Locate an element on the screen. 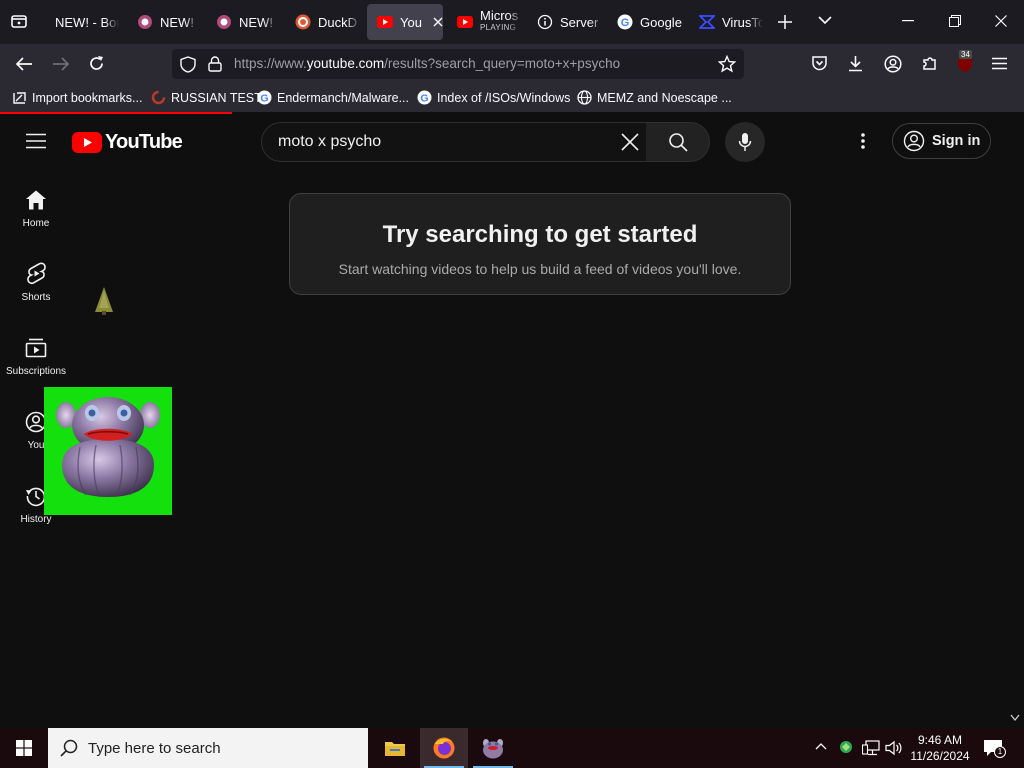  empty-feed-title: Try searching to get started is located at coordinates (540, 234).